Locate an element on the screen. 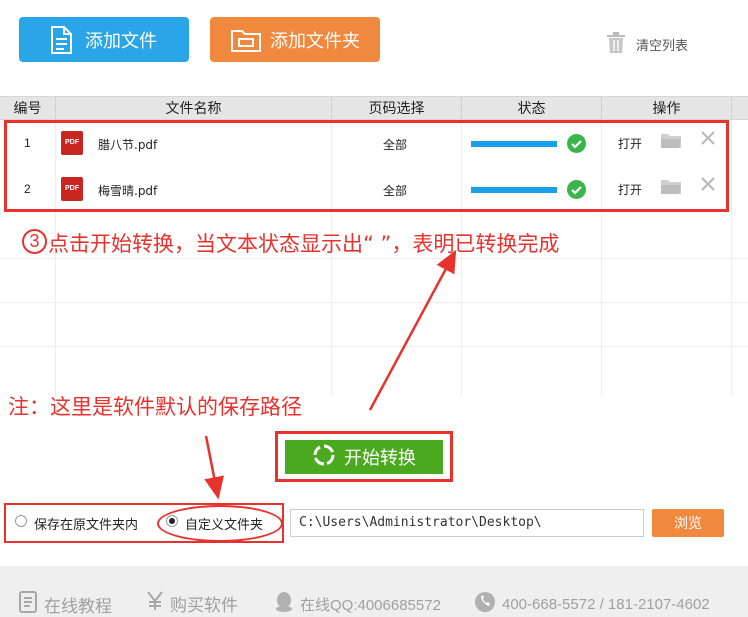  qq-icon is located at coordinates (284, 604).